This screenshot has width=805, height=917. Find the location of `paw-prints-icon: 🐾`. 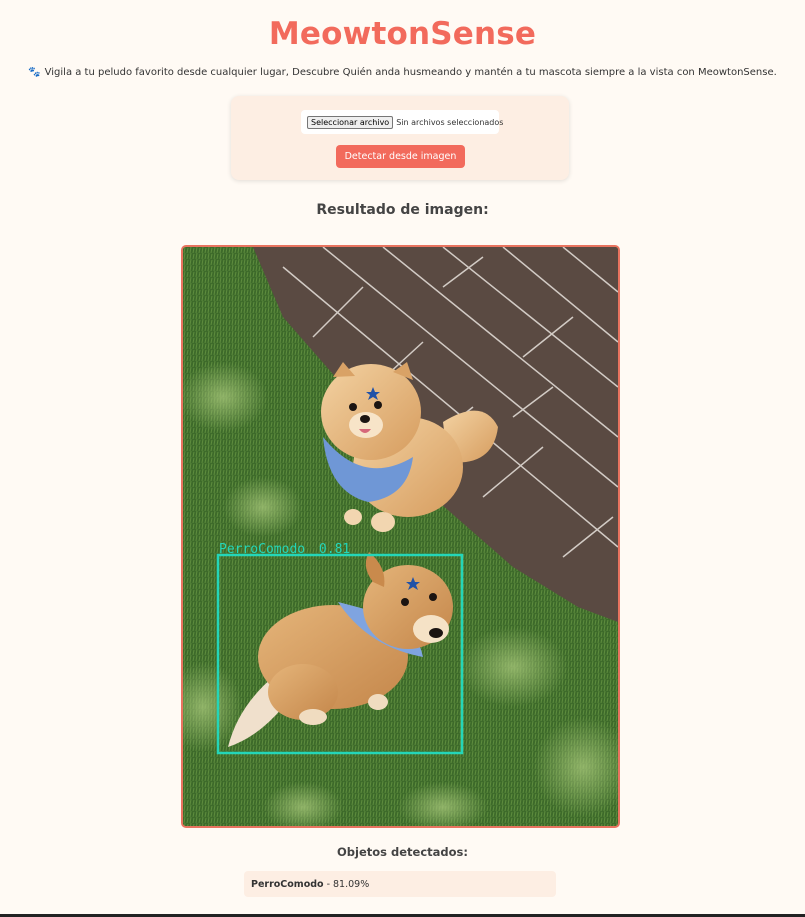

paw-prints-icon: 🐾 is located at coordinates (34, 72).